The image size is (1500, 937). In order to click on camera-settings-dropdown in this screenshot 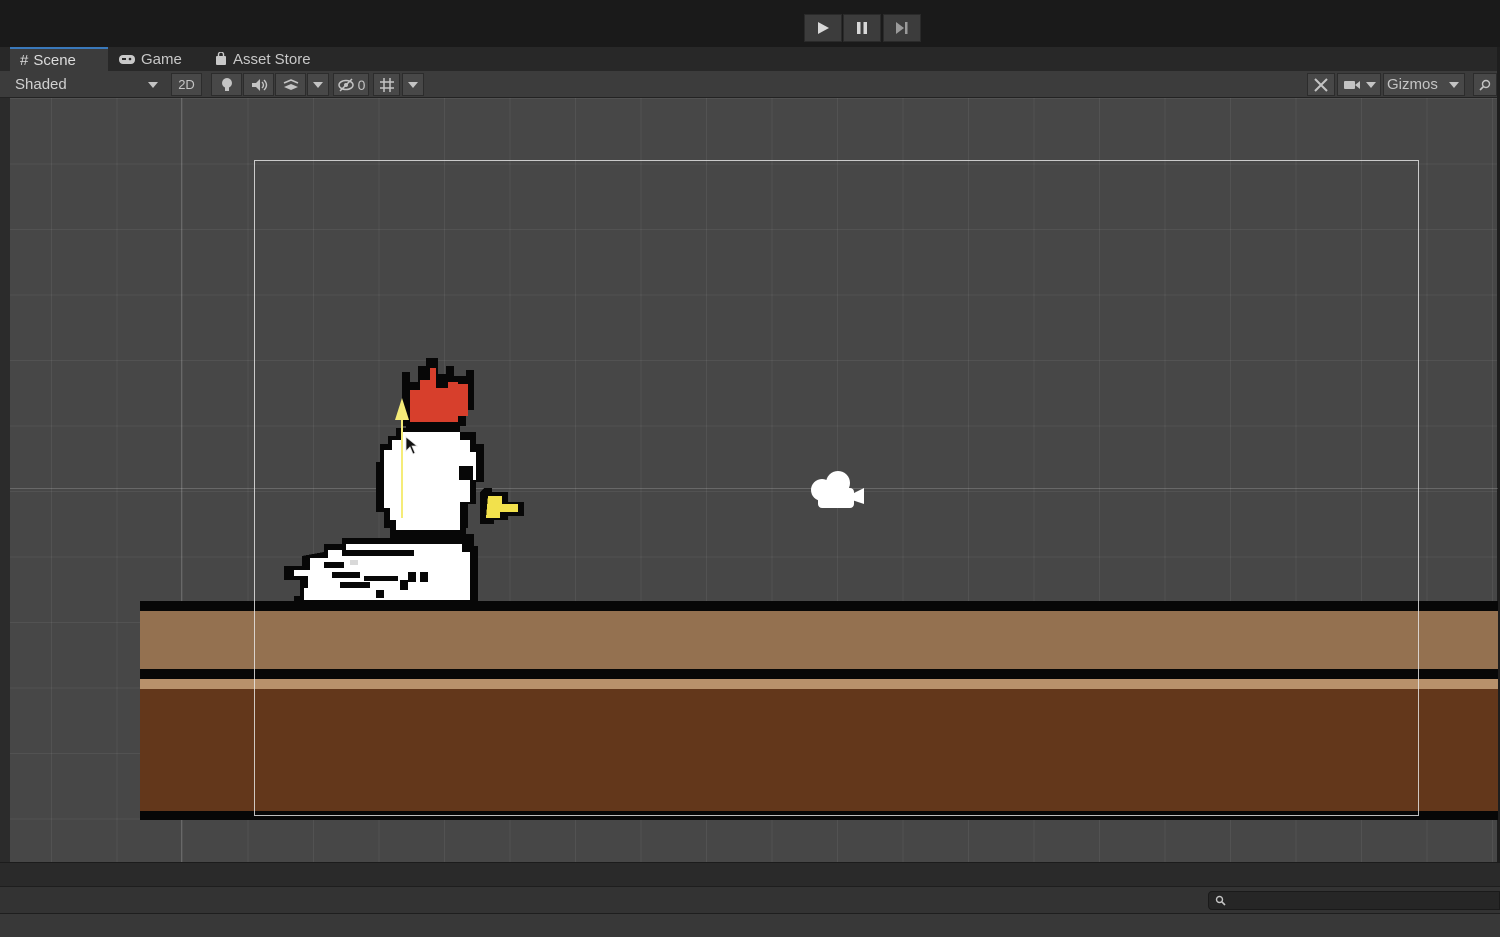, I will do `click(1359, 84)`.